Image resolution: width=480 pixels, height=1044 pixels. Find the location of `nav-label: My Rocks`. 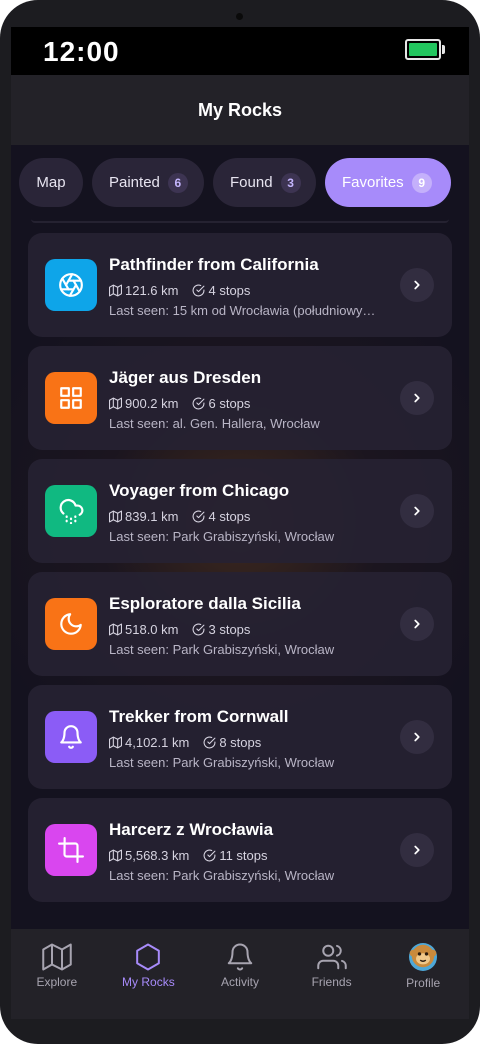

nav-label: My Rocks is located at coordinates (148, 982).